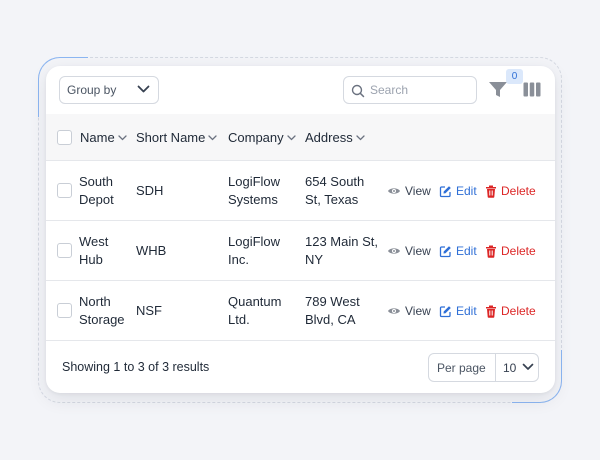 Image resolution: width=600 pixels, height=460 pixels. Describe the element at coordinates (341, 251) in the screenshot. I see `cell-address: 123 Main St, NY` at that location.